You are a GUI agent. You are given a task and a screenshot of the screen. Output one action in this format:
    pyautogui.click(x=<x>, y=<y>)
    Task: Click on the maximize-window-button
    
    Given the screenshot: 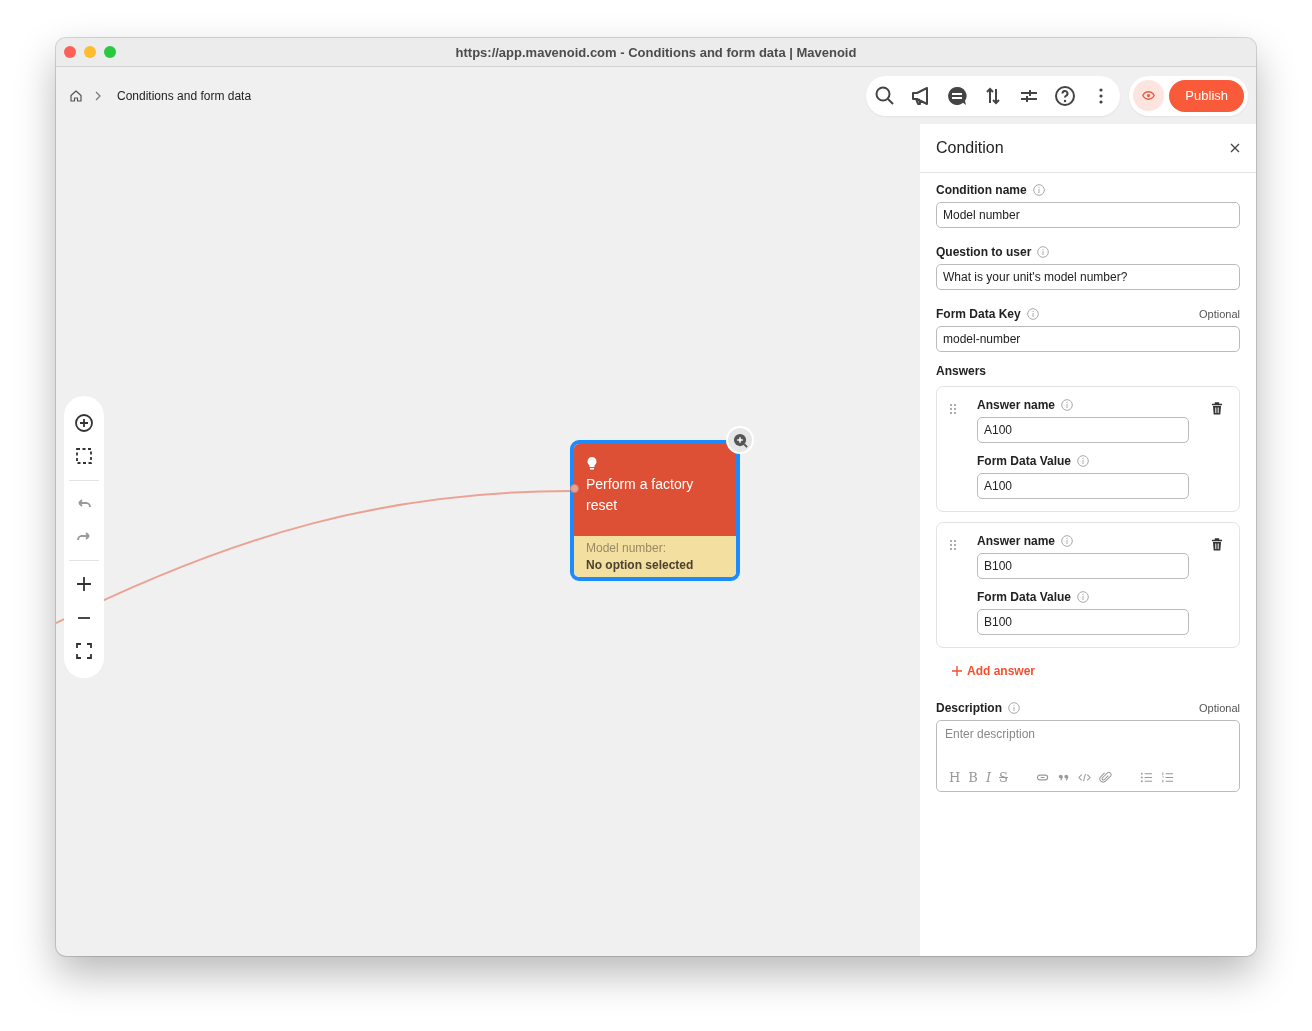 What is the action you would take?
    pyautogui.click(x=110, y=52)
    